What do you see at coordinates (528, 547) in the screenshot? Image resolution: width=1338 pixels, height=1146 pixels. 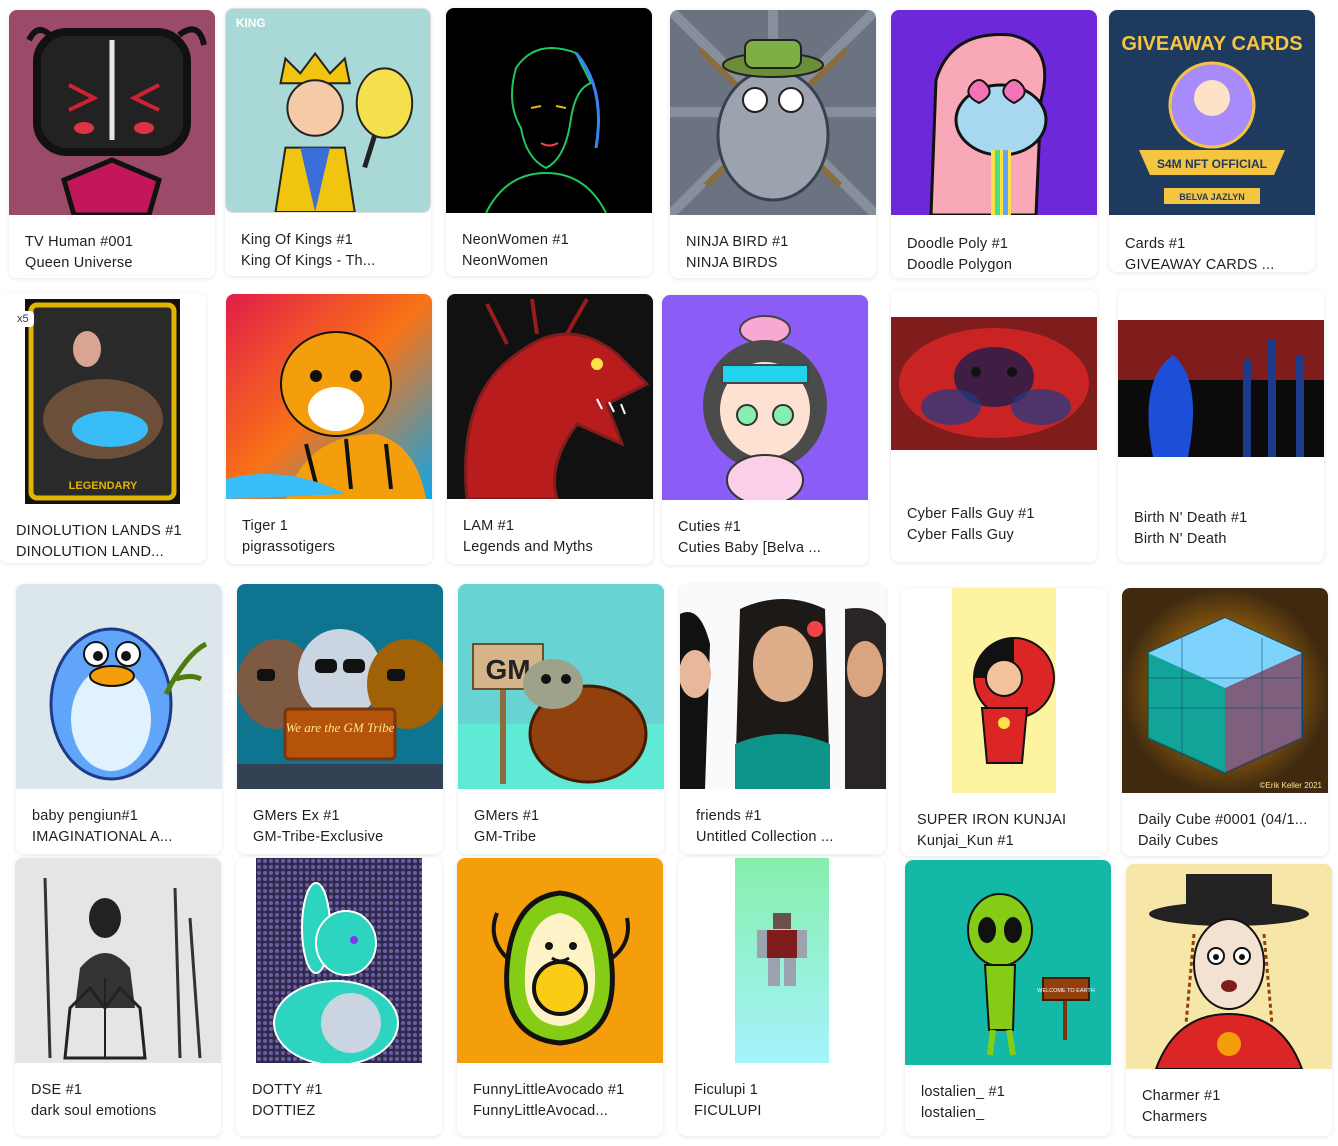 I see `nft-collection: Legends and Myths` at bounding box center [528, 547].